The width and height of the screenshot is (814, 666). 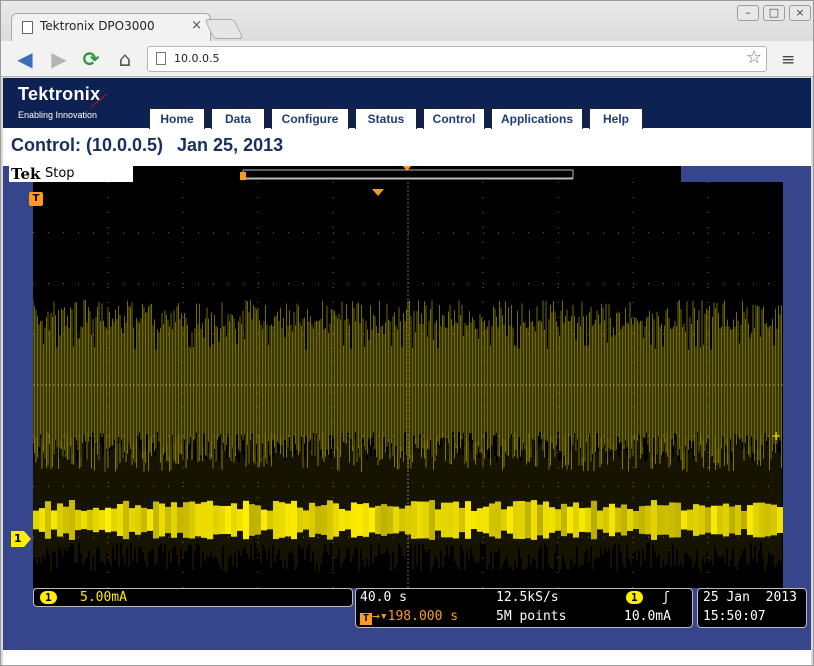 I want to click on trigger-source-badge: 1, so click(x=634, y=597).